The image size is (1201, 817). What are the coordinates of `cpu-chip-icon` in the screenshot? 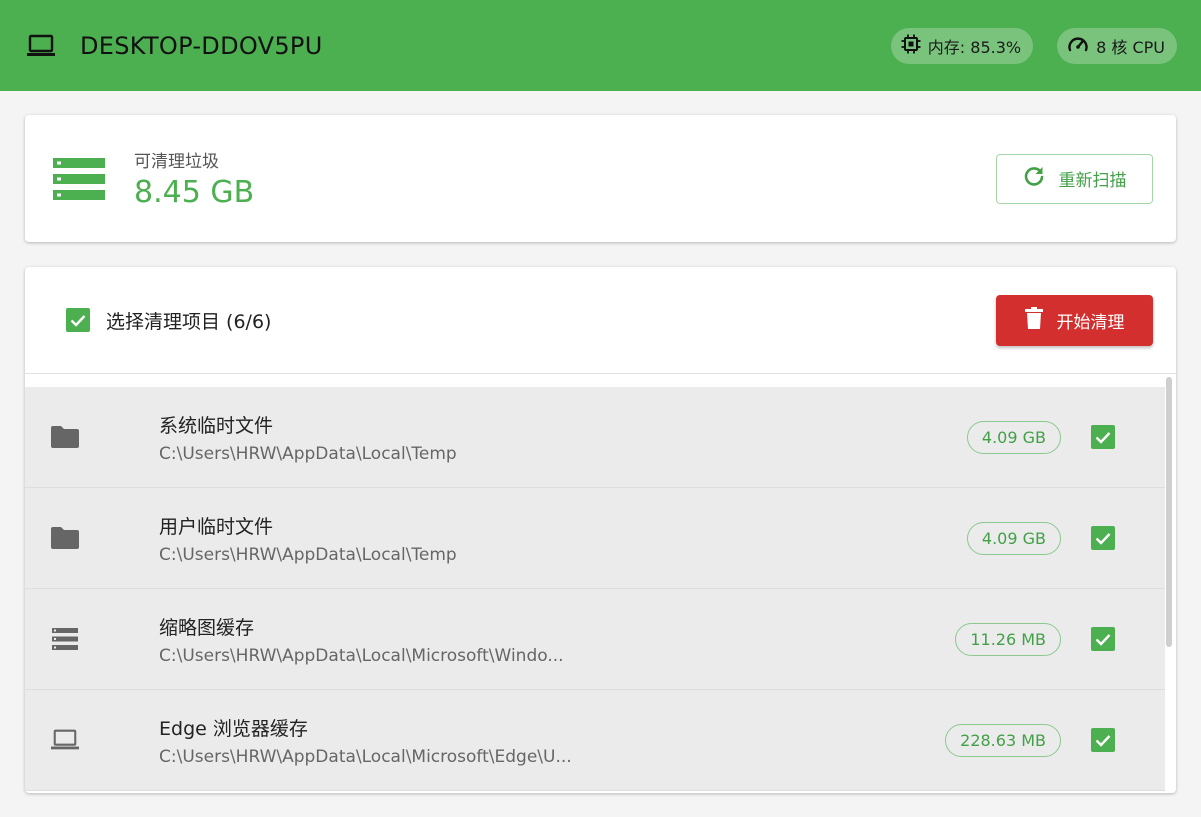 It's located at (914, 46).